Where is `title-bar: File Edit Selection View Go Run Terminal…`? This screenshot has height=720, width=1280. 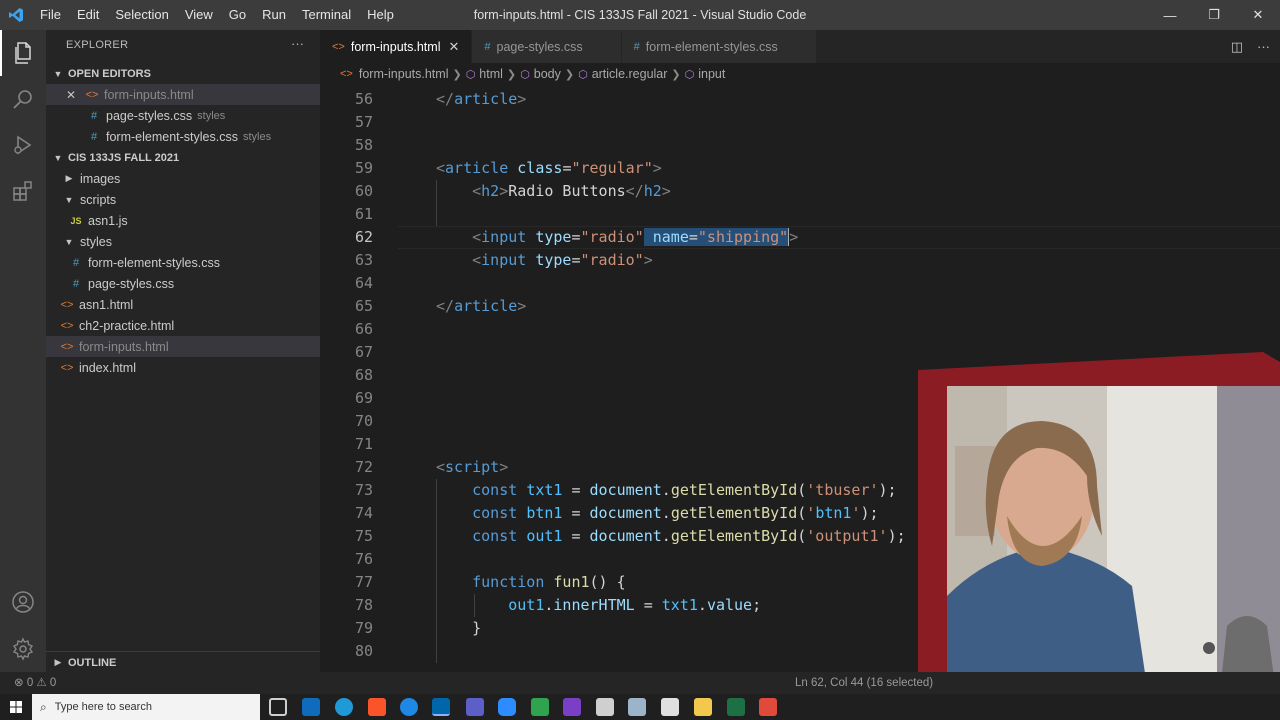
title-bar: File Edit Selection View Go Run Terminal… is located at coordinates (640, 15).